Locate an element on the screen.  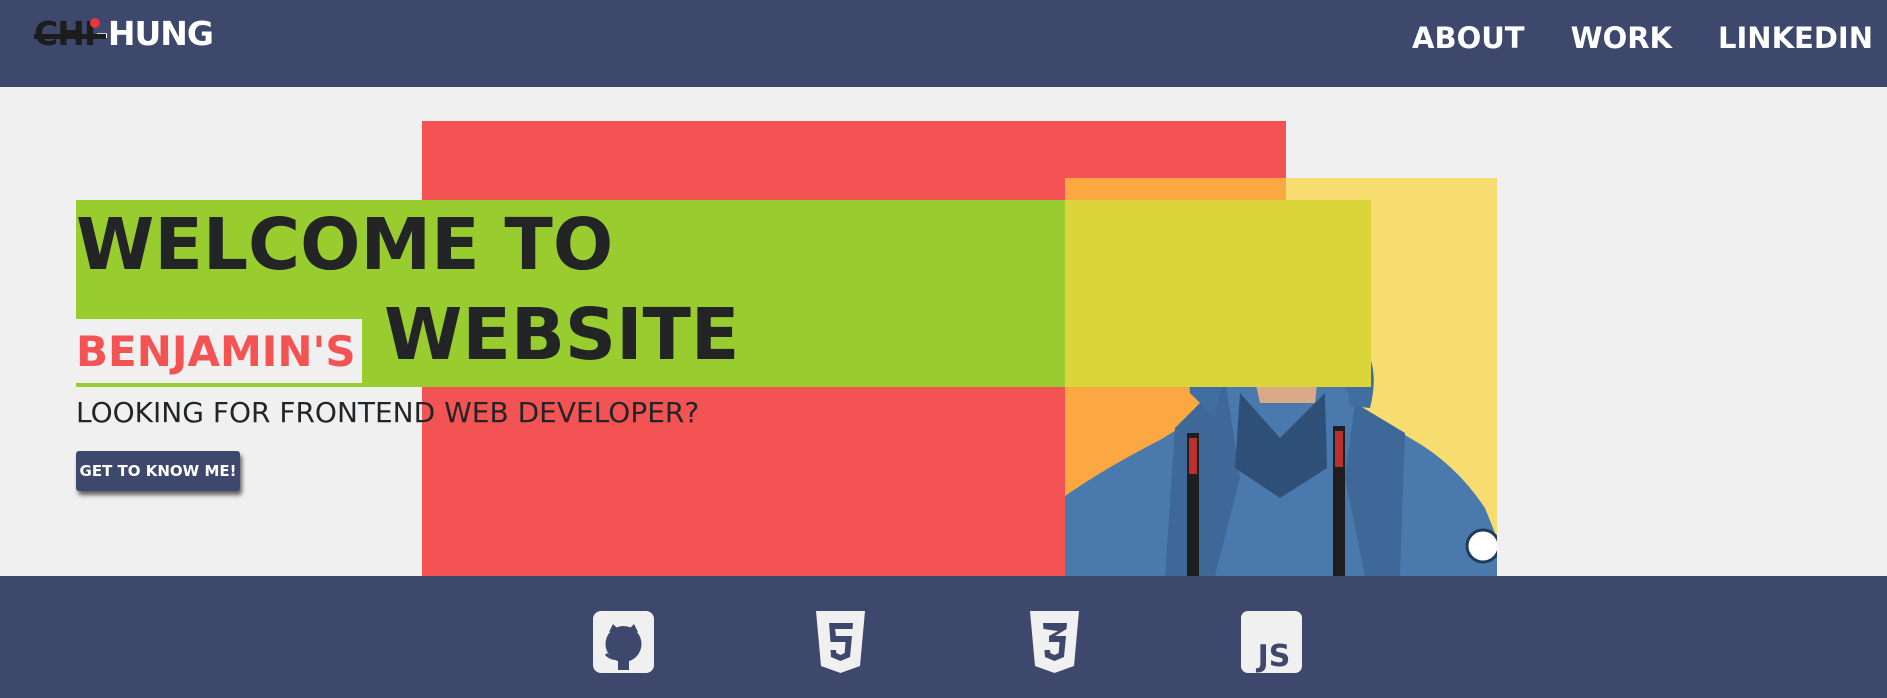
js-icon: JS is located at coordinates (1271, 642).